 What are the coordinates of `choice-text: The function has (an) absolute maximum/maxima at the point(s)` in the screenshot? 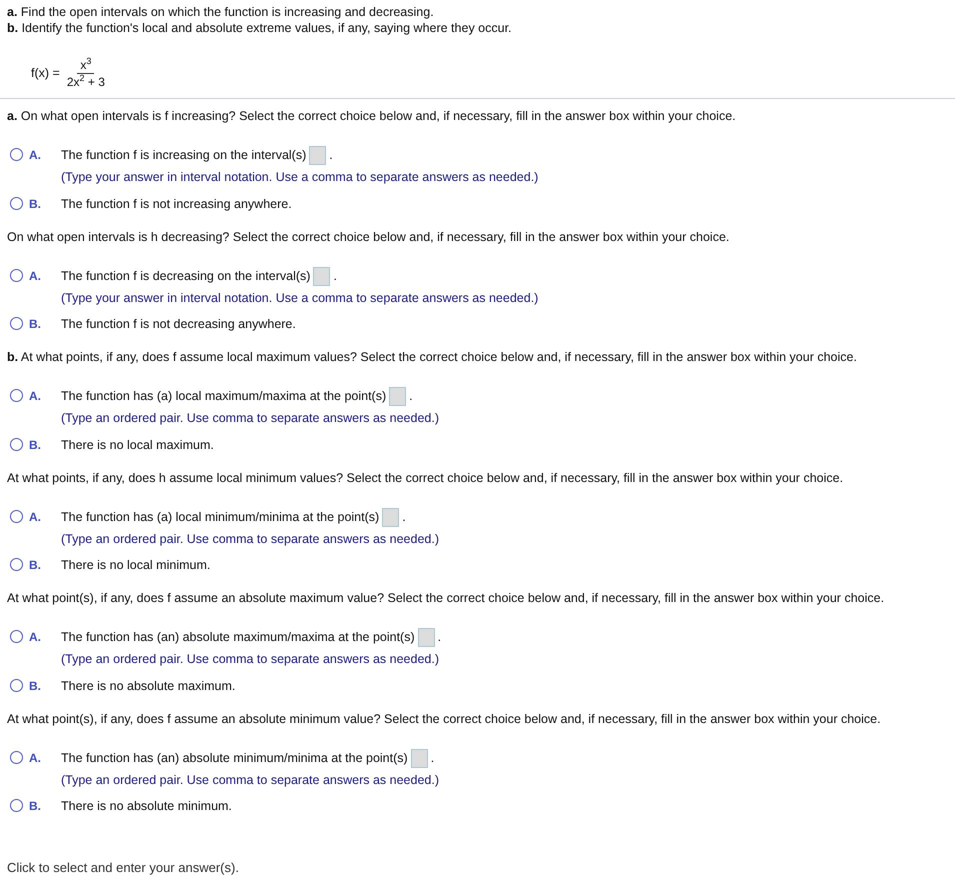 It's located at (238, 637).